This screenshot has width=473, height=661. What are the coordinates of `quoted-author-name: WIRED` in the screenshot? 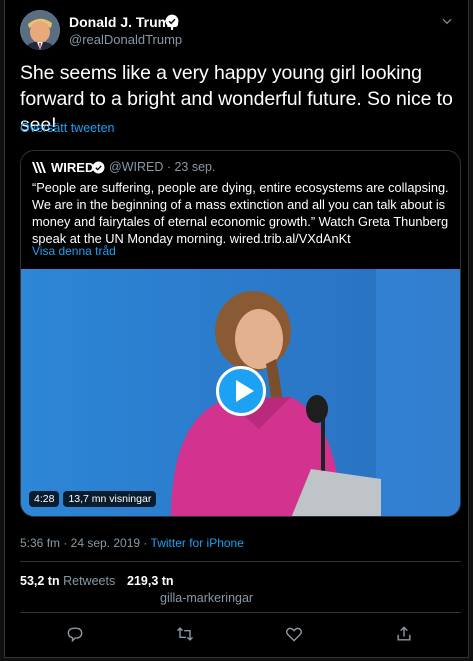 It's located at (72, 167).